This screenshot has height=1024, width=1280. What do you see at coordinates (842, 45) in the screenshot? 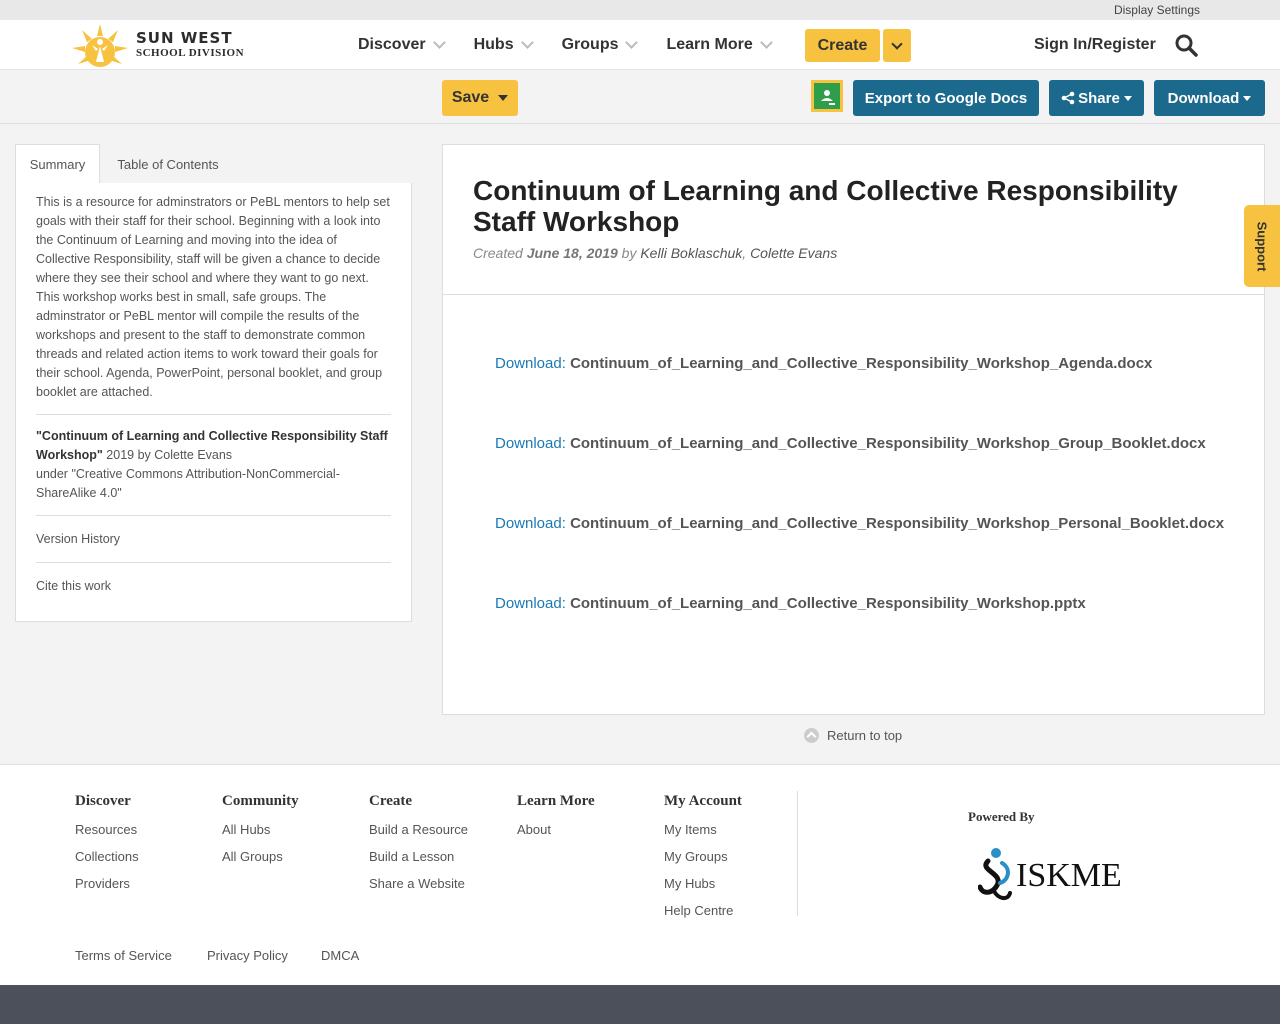
I see `create-button: Create` at bounding box center [842, 45].